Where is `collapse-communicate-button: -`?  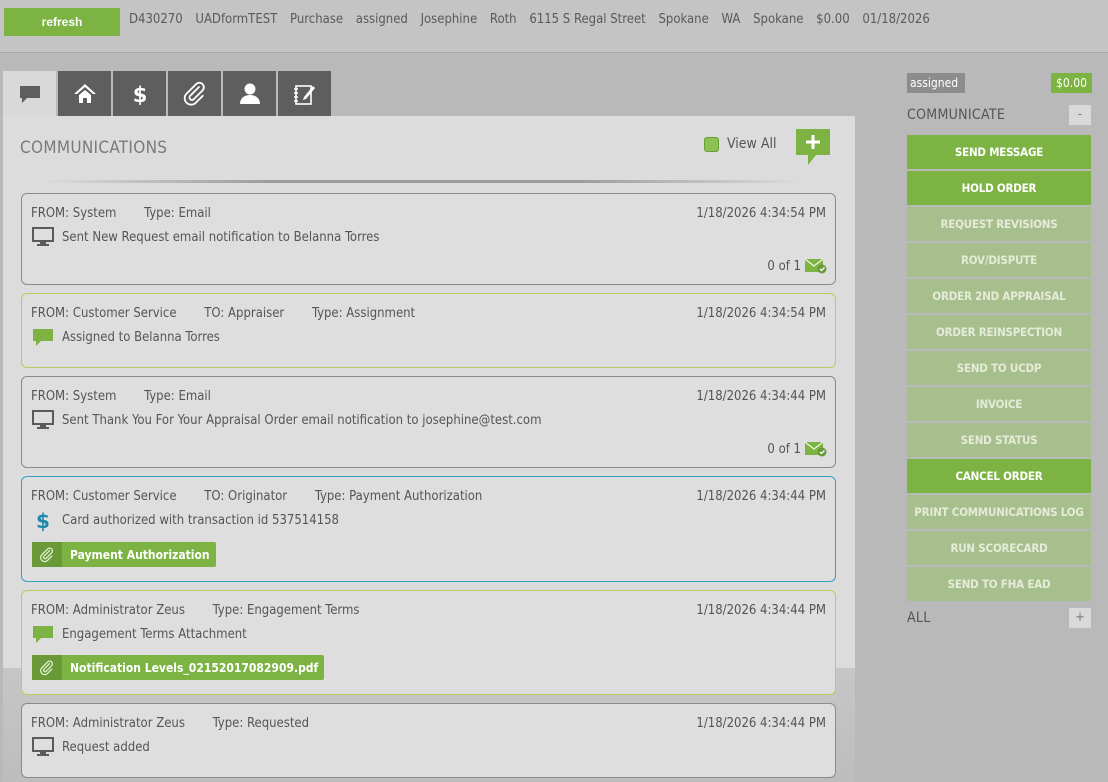
collapse-communicate-button: - is located at coordinates (1080, 115).